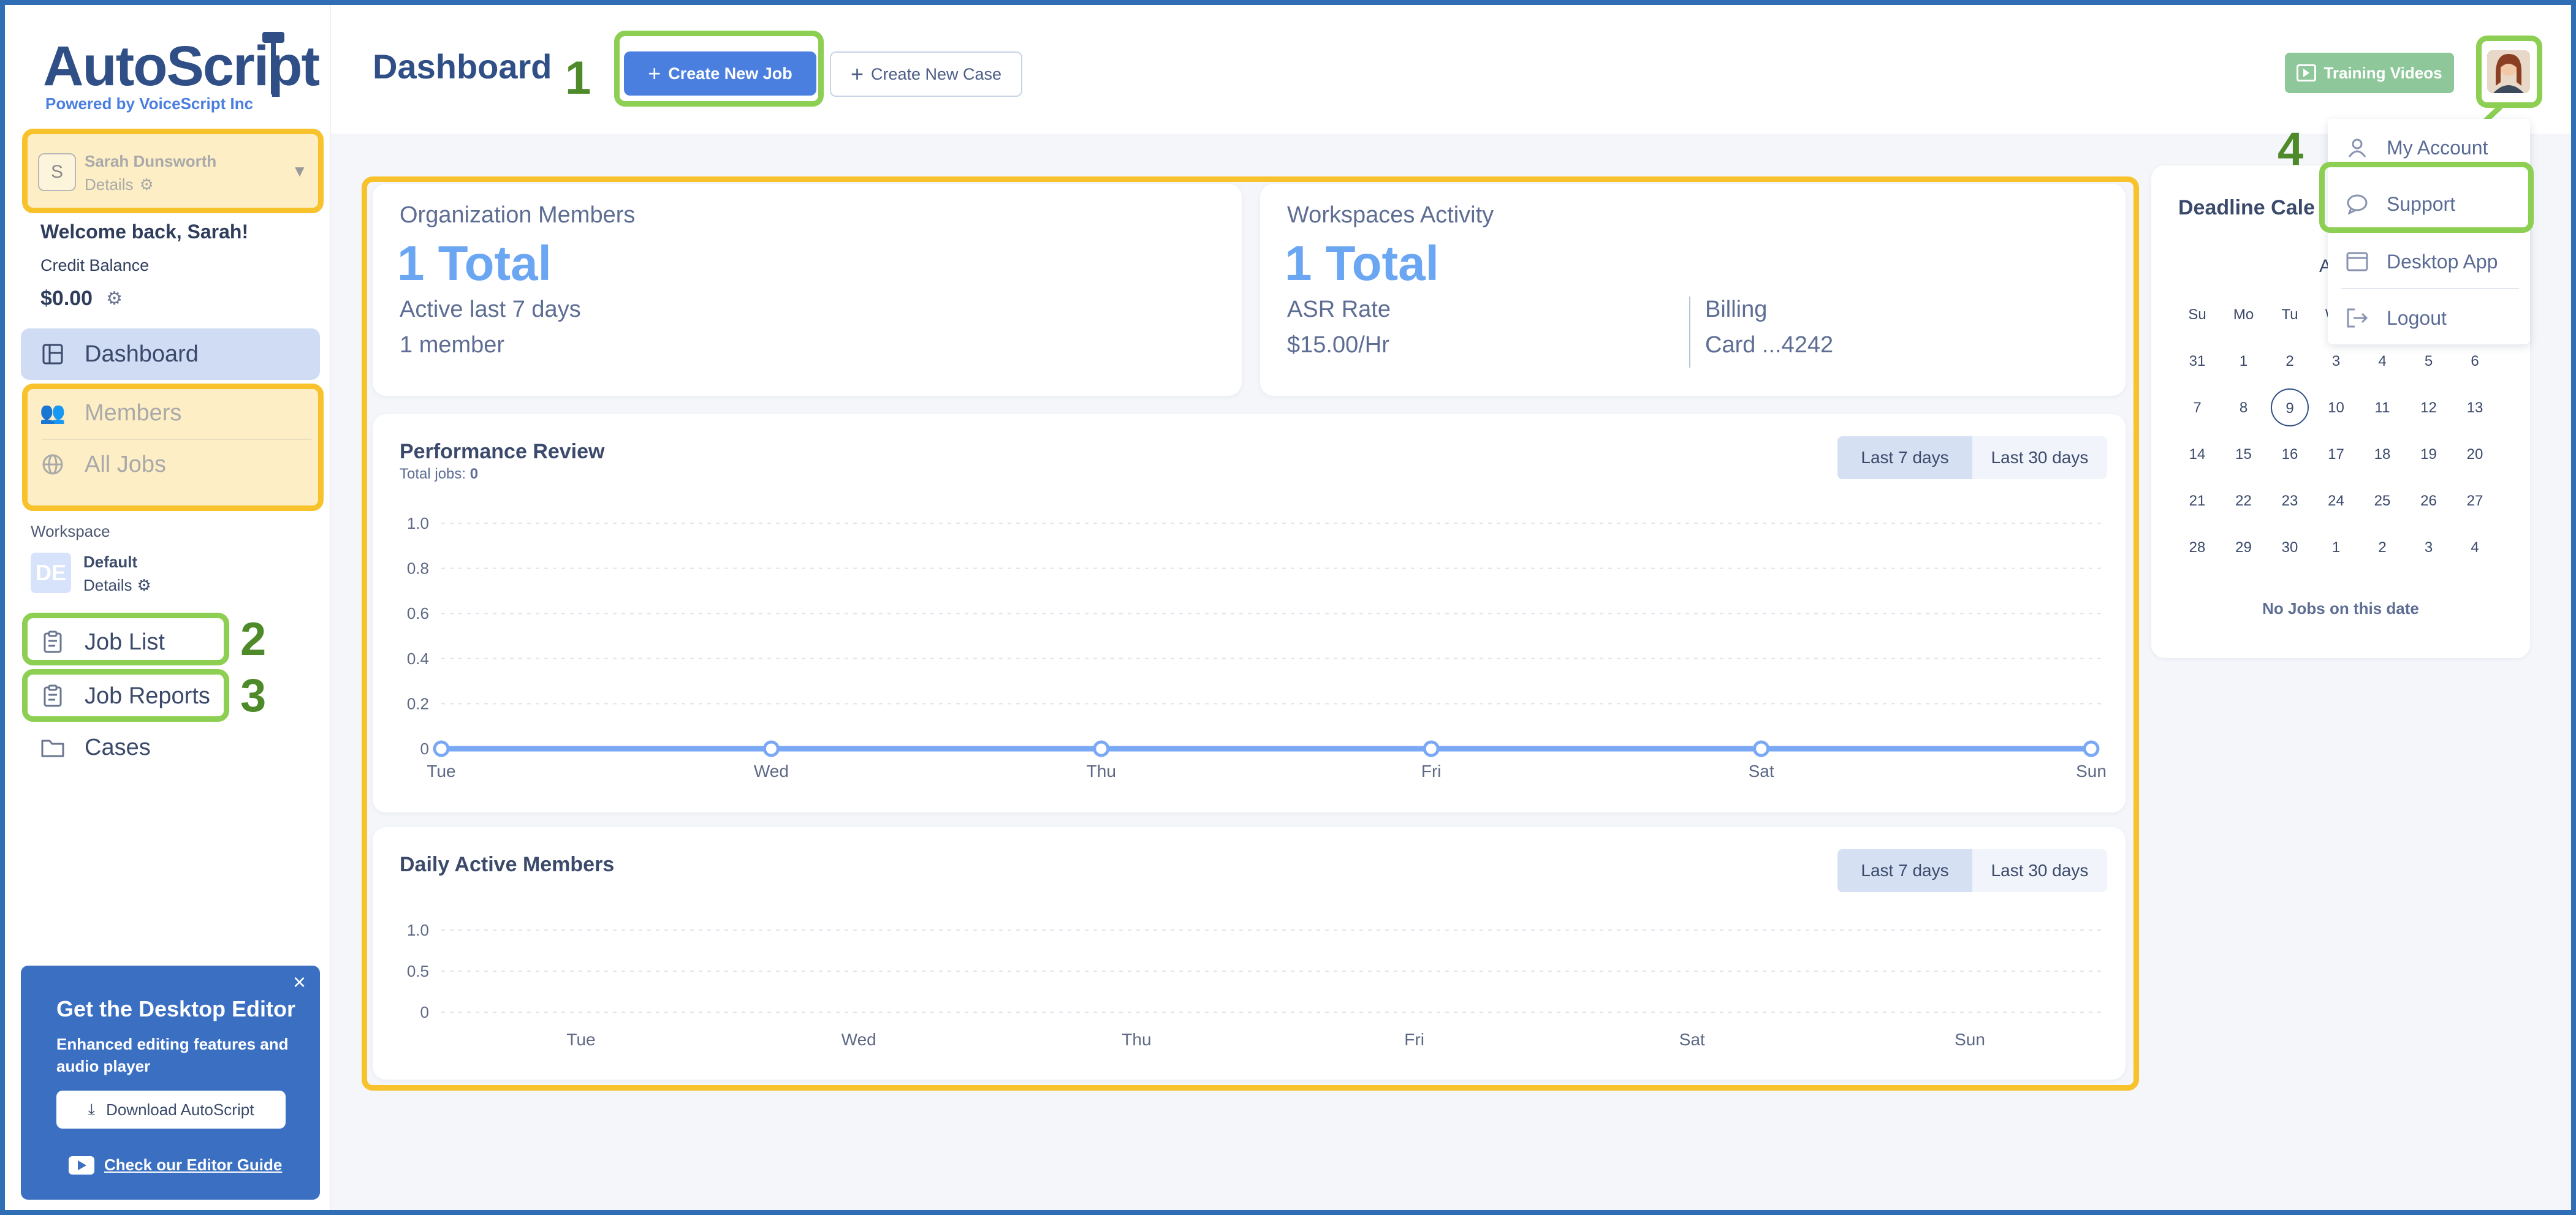  Describe the element at coordinates (51, 573) in the screenshot. I see `workspace-badge: DE` at that location.